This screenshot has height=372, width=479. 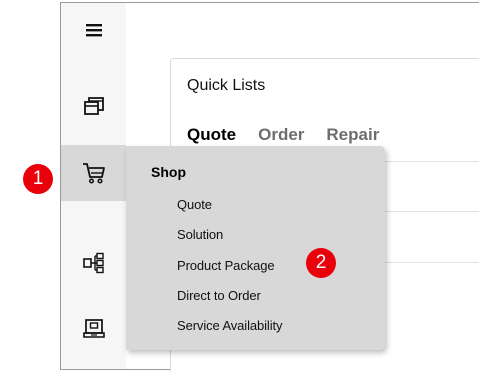 What do you see at coordinates (200, 234) in the screenshot?
I see `shop-menu-item-solution: Solution` at bounding box center [200, 234].